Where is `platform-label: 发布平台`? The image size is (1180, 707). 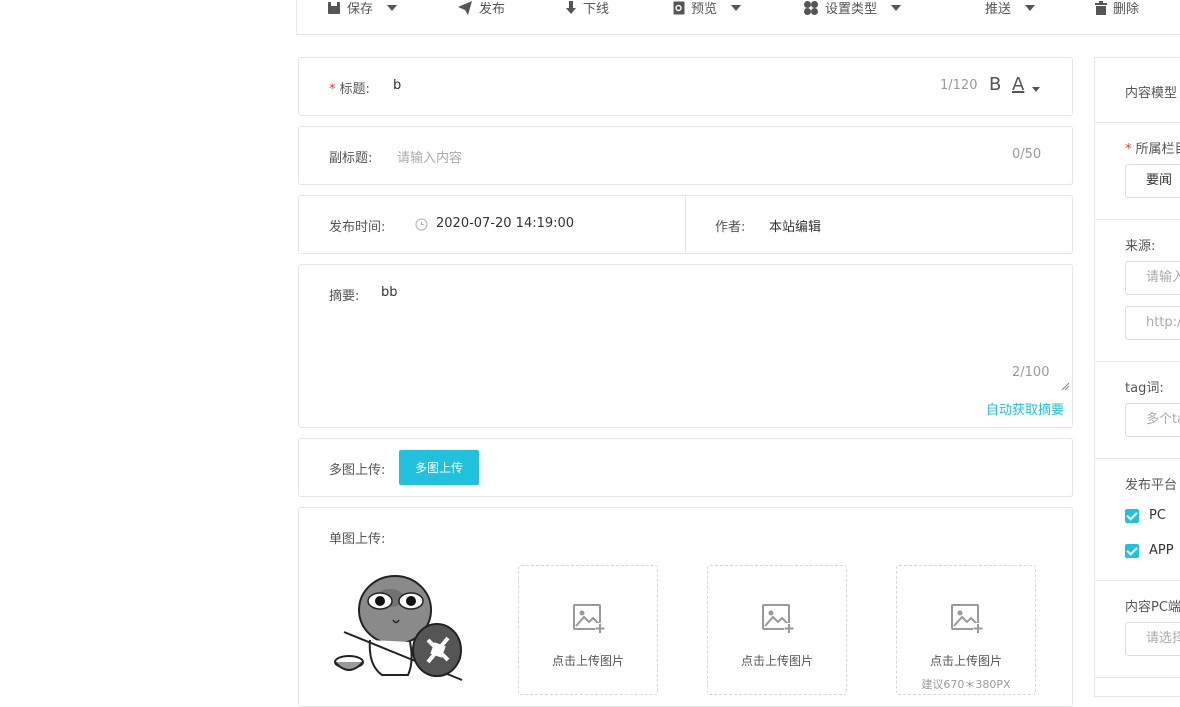
platform-label: 发布平台 is located at coordinates (1151, 485).